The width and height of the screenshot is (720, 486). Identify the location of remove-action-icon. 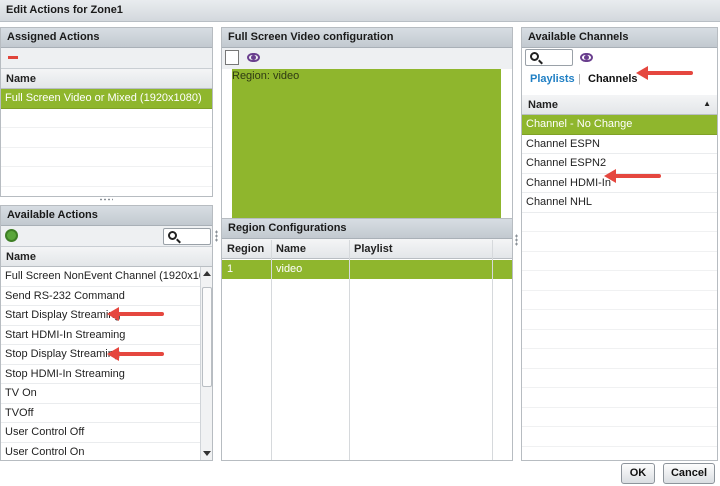
(13, 57).